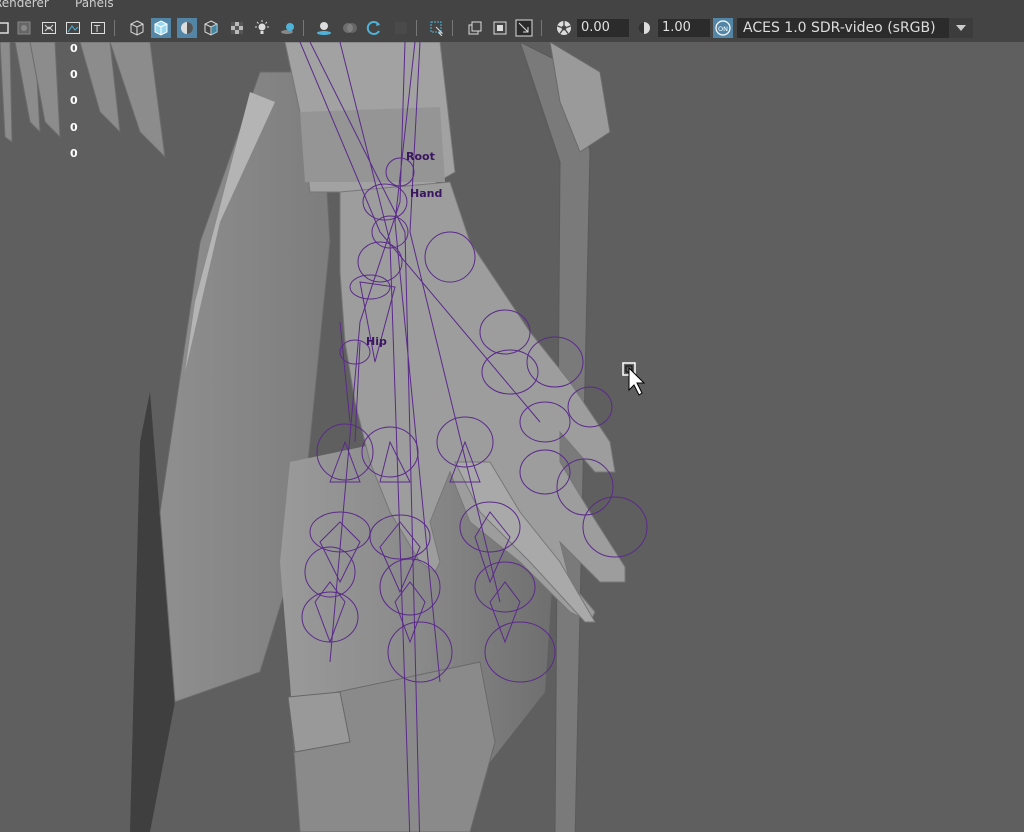 The image size is (1024, 832). I want to click on joint-label-root: Root, so click(420, 156).